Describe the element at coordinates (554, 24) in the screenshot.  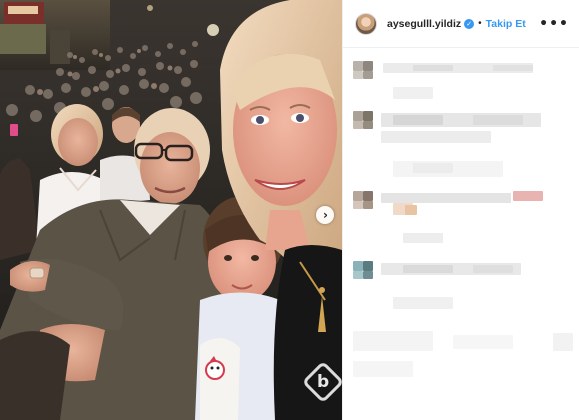
I see `more-options-icon: •••` at that location.